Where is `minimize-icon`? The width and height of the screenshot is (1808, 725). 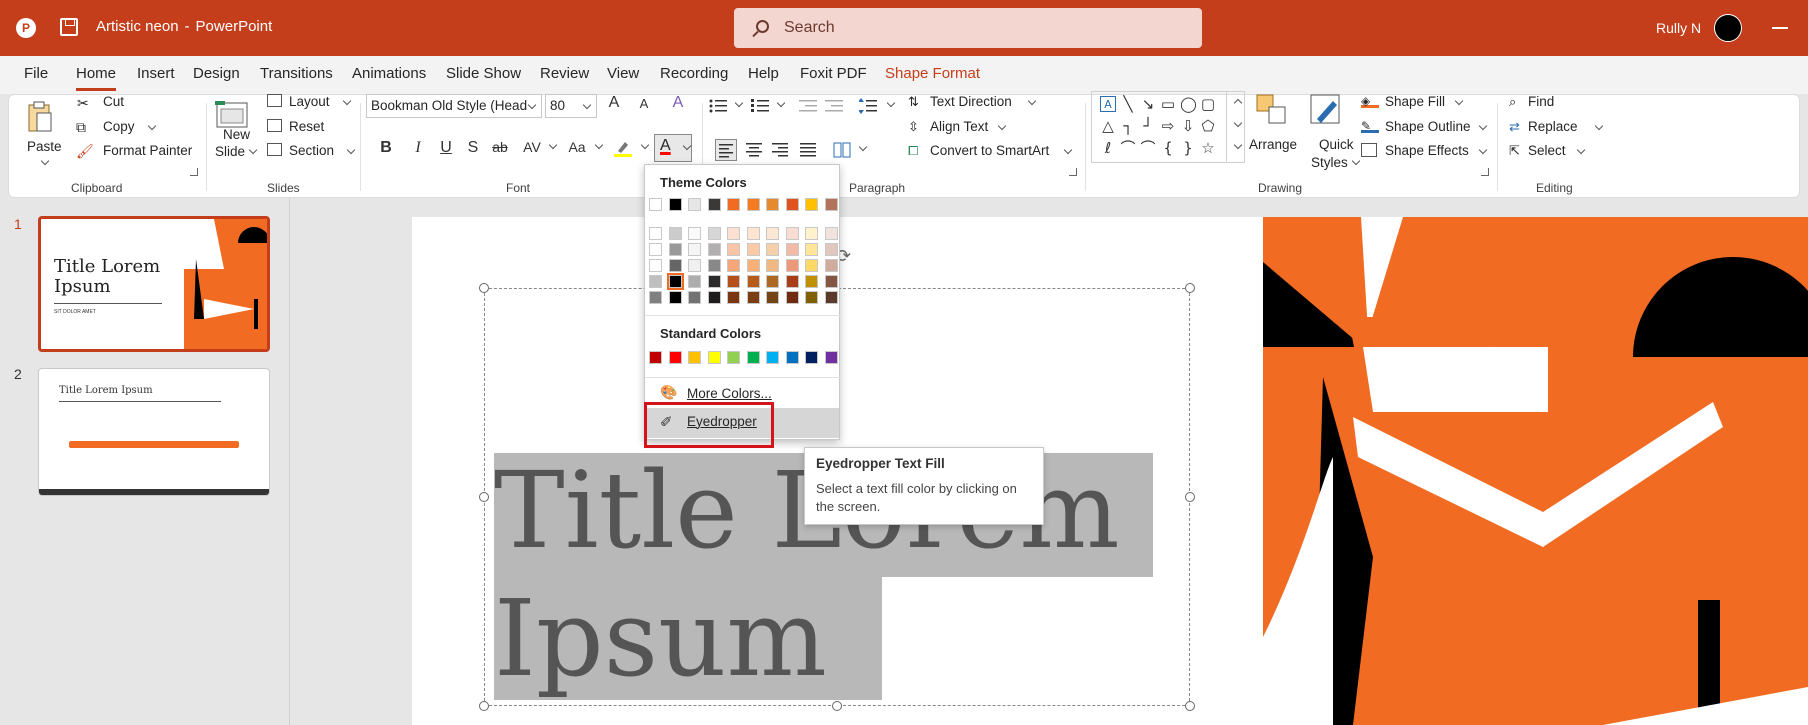 minimize-icon is located at coordinates (1780, 28).